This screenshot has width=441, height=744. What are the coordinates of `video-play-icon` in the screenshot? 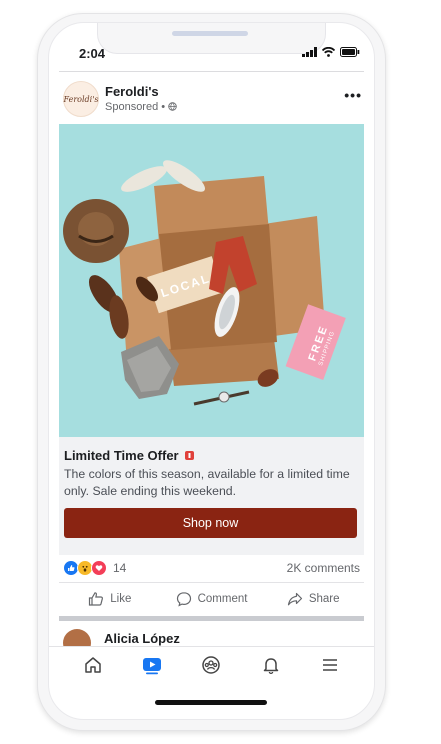 It's located at (152, 666).